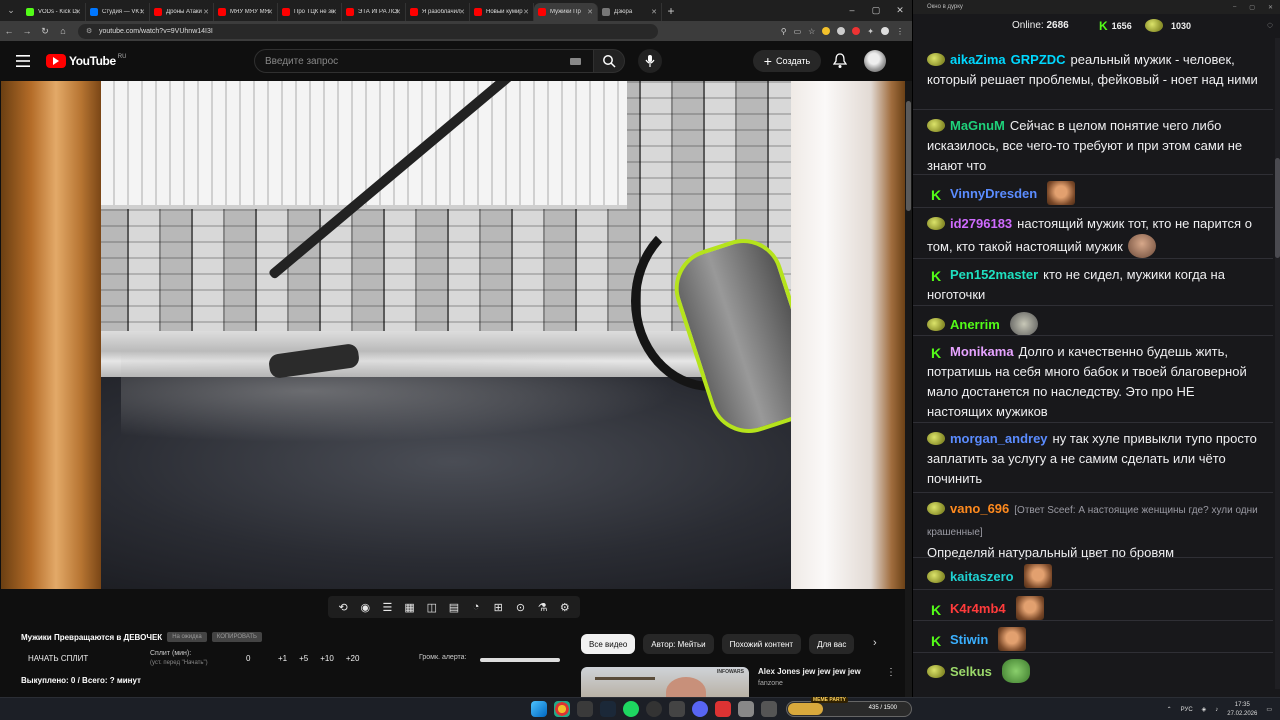 Image resolution: width=1280 pixels, height=720 pixels. Describe the element at coordinates (58, 658) in the screenshot. I see `start-split-button: НАЧАТЬ СПЛИТ` at that location.